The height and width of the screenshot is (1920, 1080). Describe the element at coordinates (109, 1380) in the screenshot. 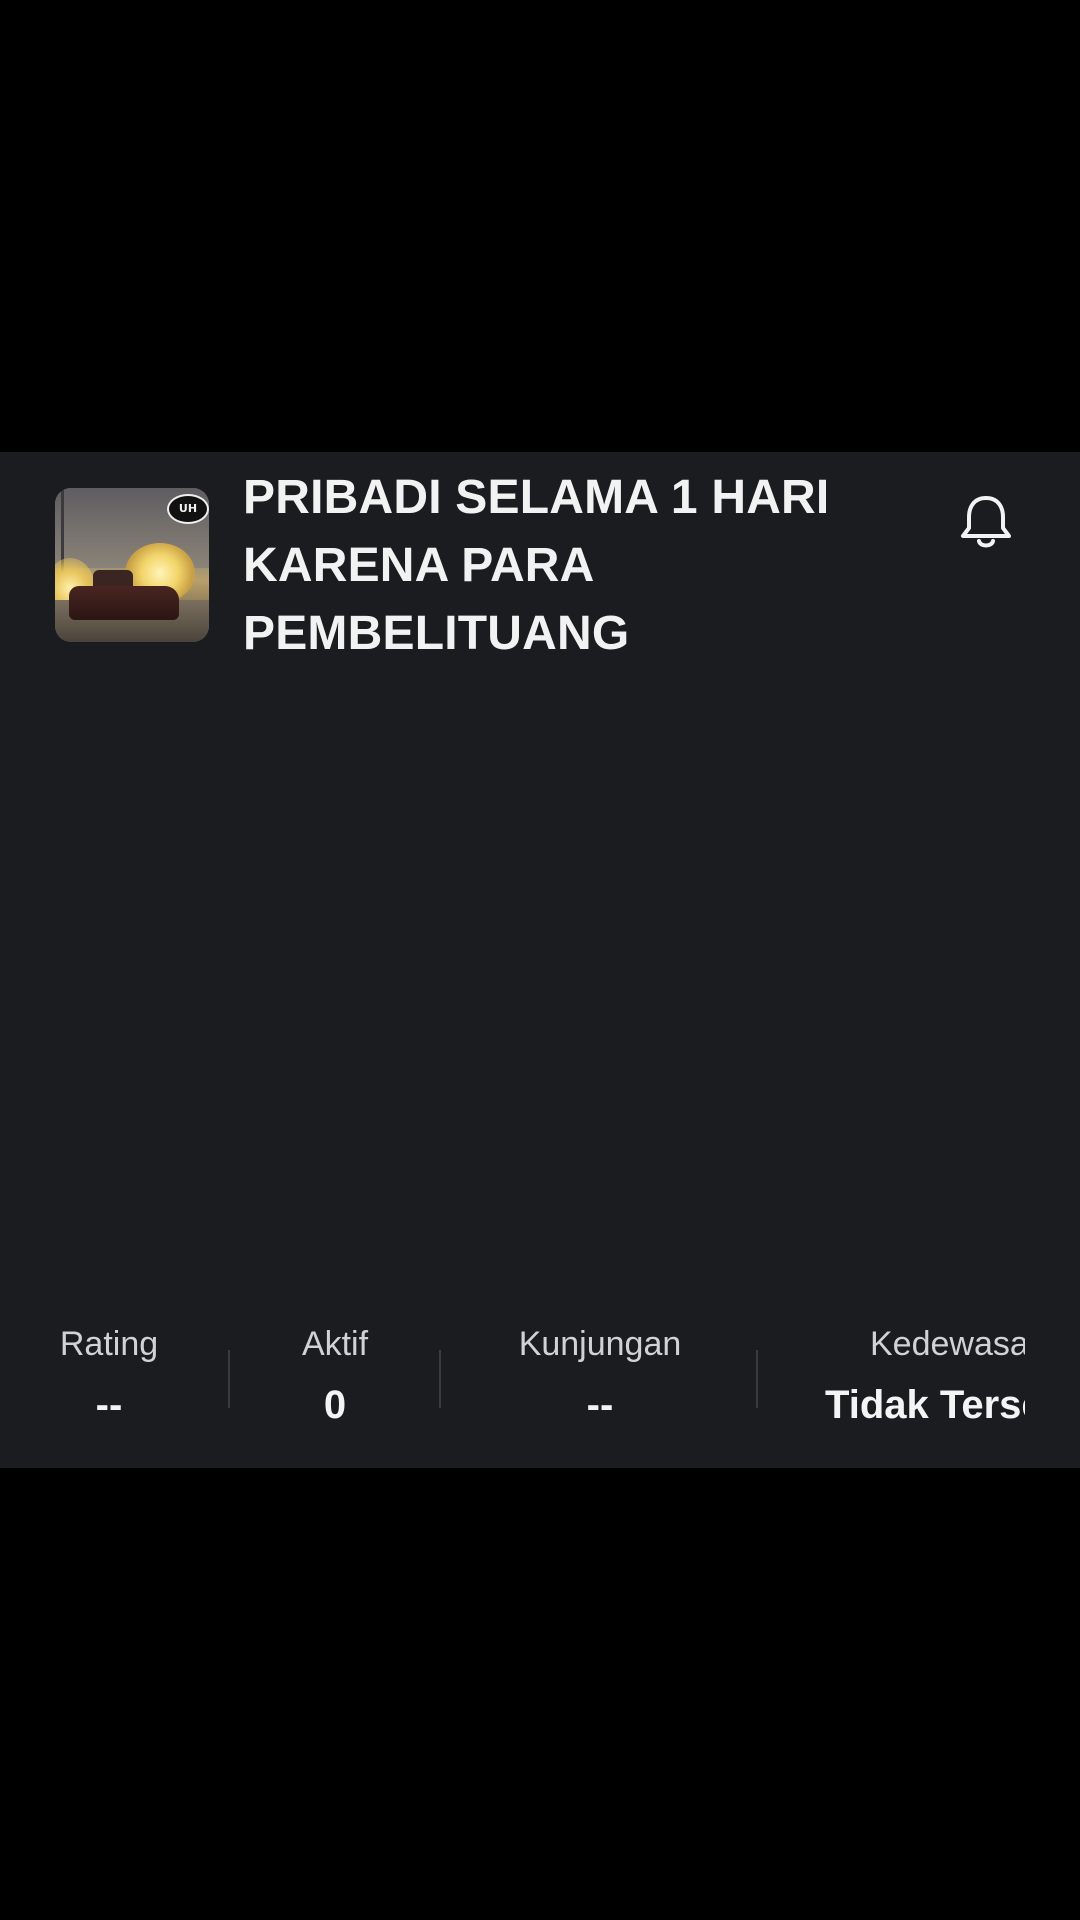

I see `stat-rating: Rating --` at that location.